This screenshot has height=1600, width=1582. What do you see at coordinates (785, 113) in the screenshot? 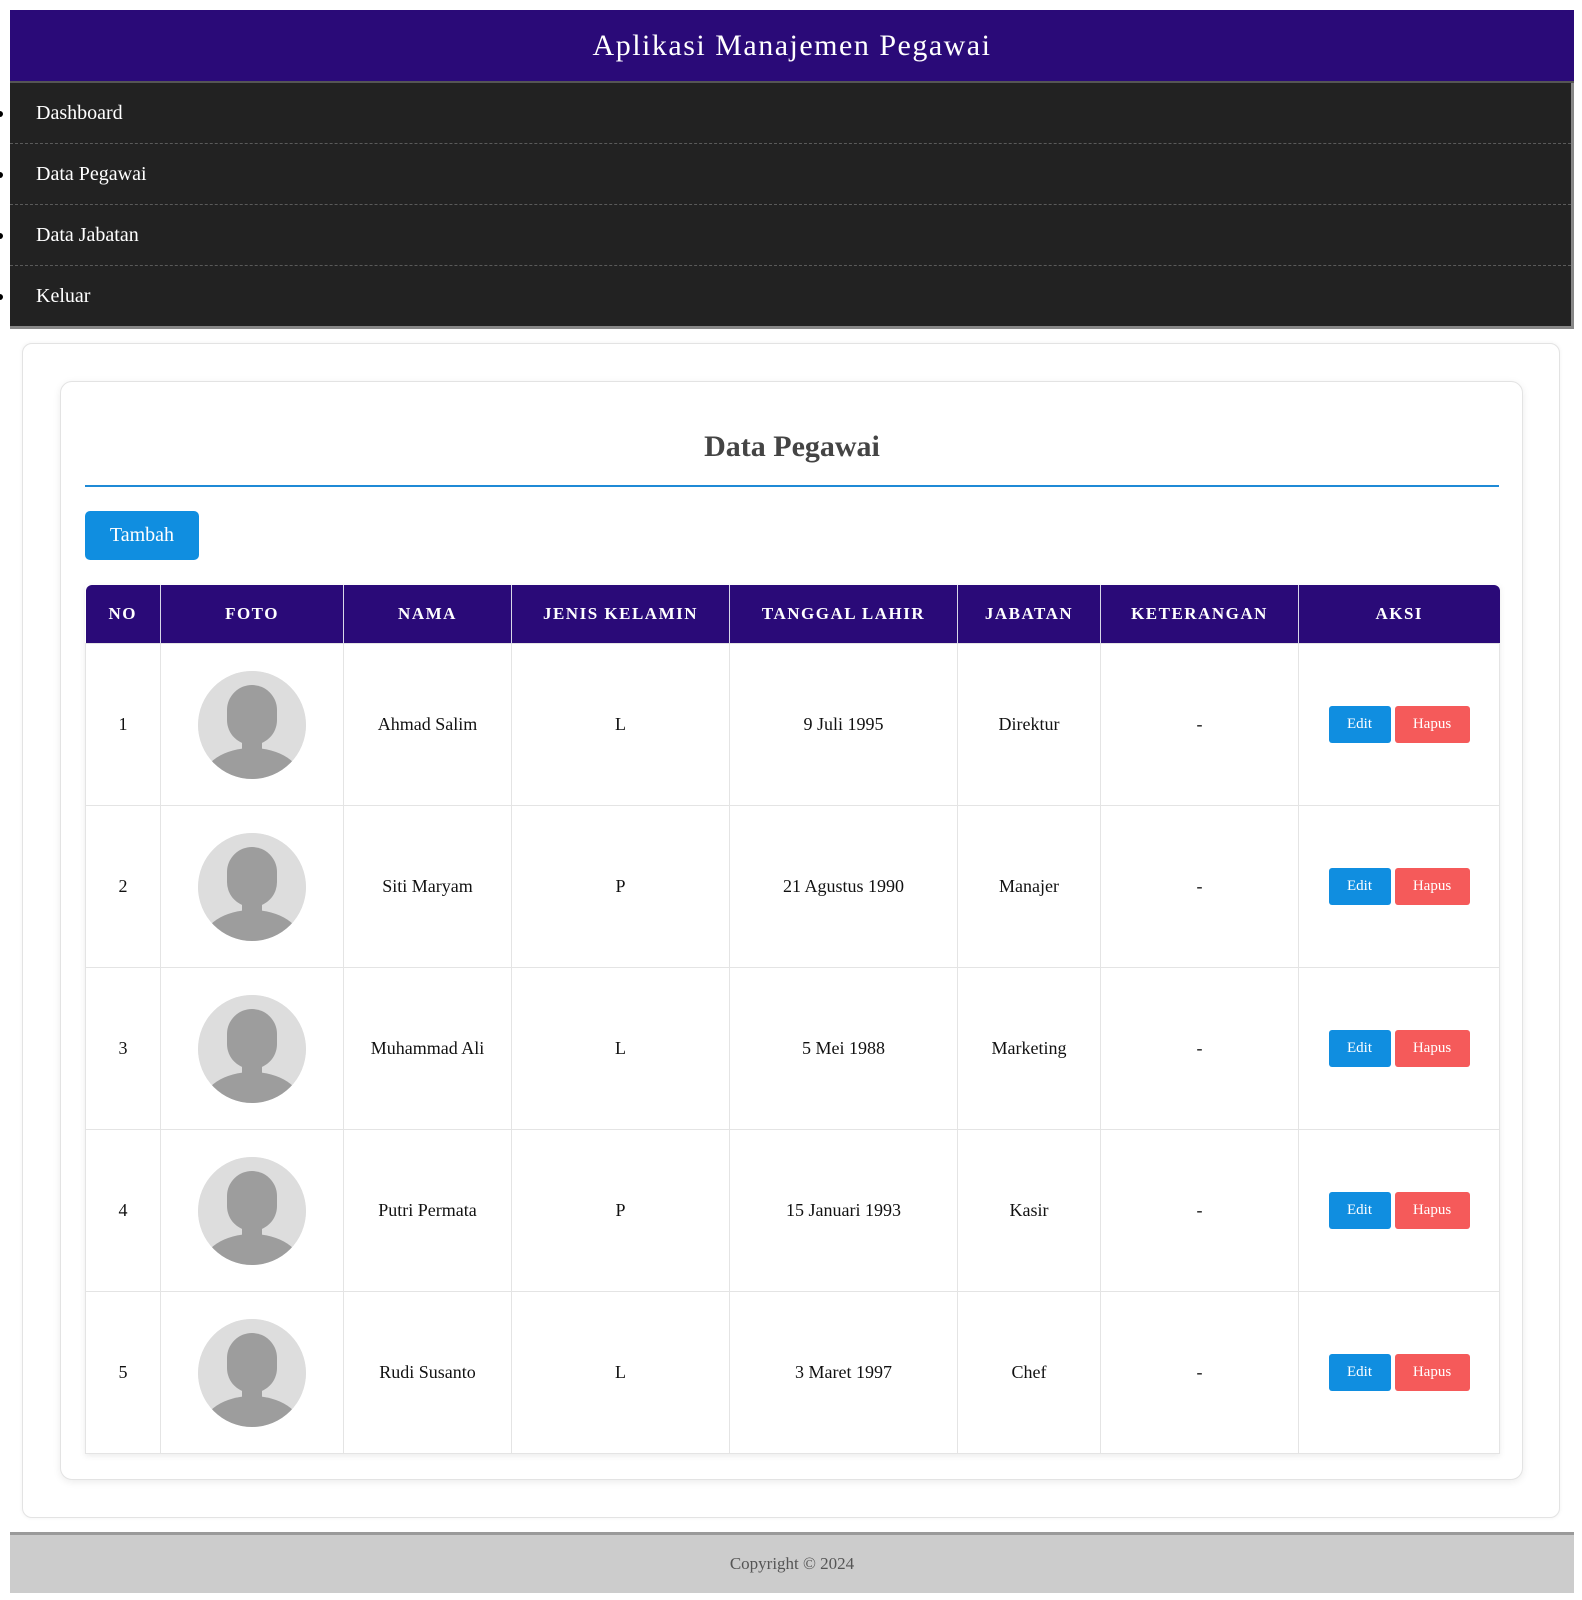
I see `nav-item-dashboard: Dashboard` at bounding box center [785, 113].